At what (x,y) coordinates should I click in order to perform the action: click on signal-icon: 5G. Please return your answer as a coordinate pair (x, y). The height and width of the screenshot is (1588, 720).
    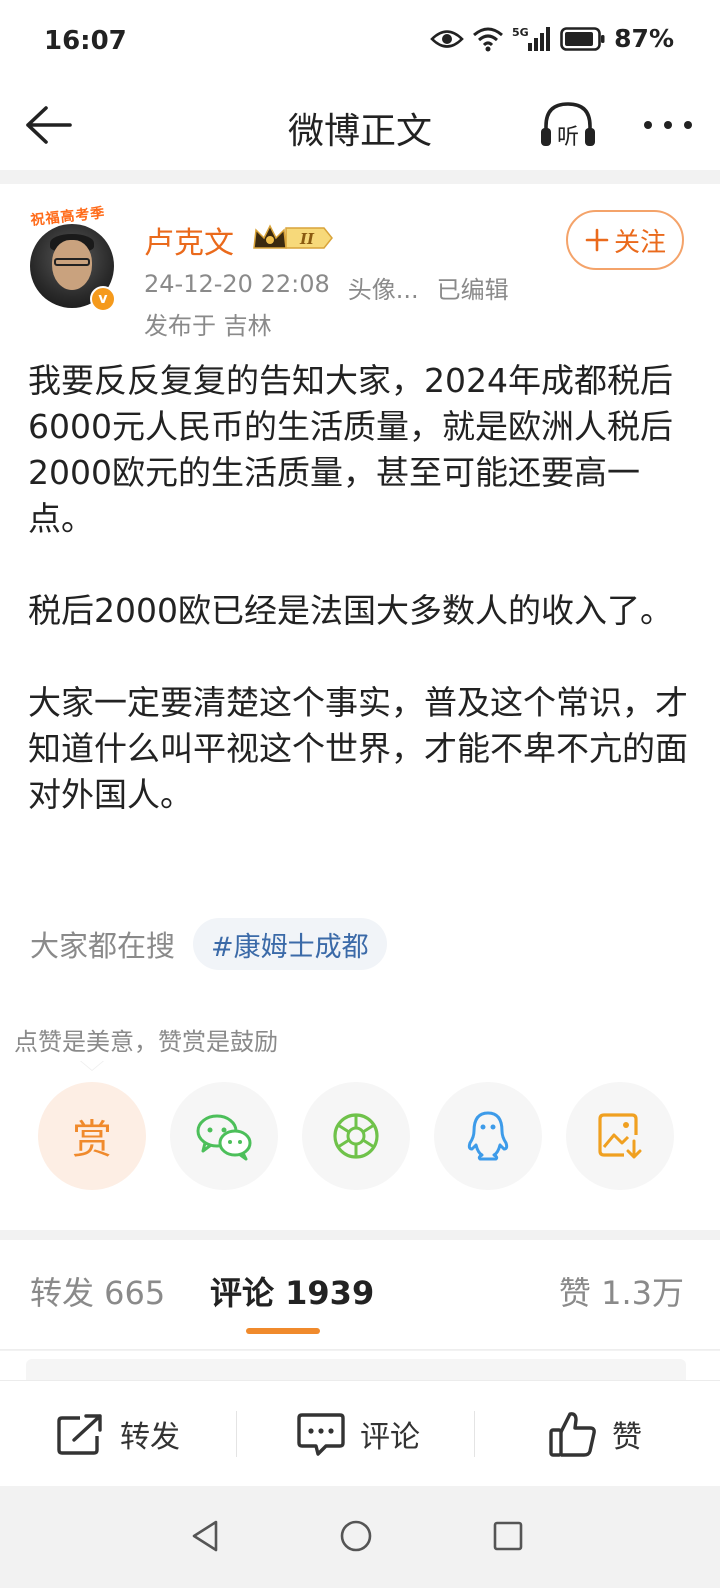
    Looking at the image, I should click on (532, 39).